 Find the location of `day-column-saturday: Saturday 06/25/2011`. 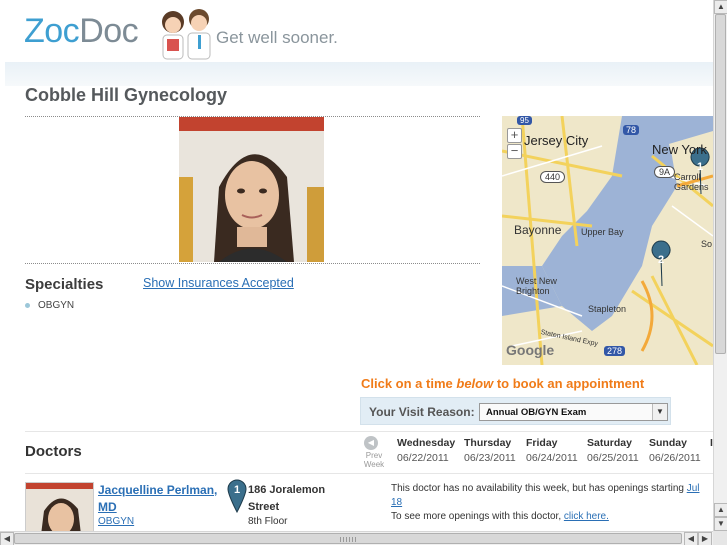

day-column-saturday: Saturday 06/25/2011 is located at coordinates (613, 450).